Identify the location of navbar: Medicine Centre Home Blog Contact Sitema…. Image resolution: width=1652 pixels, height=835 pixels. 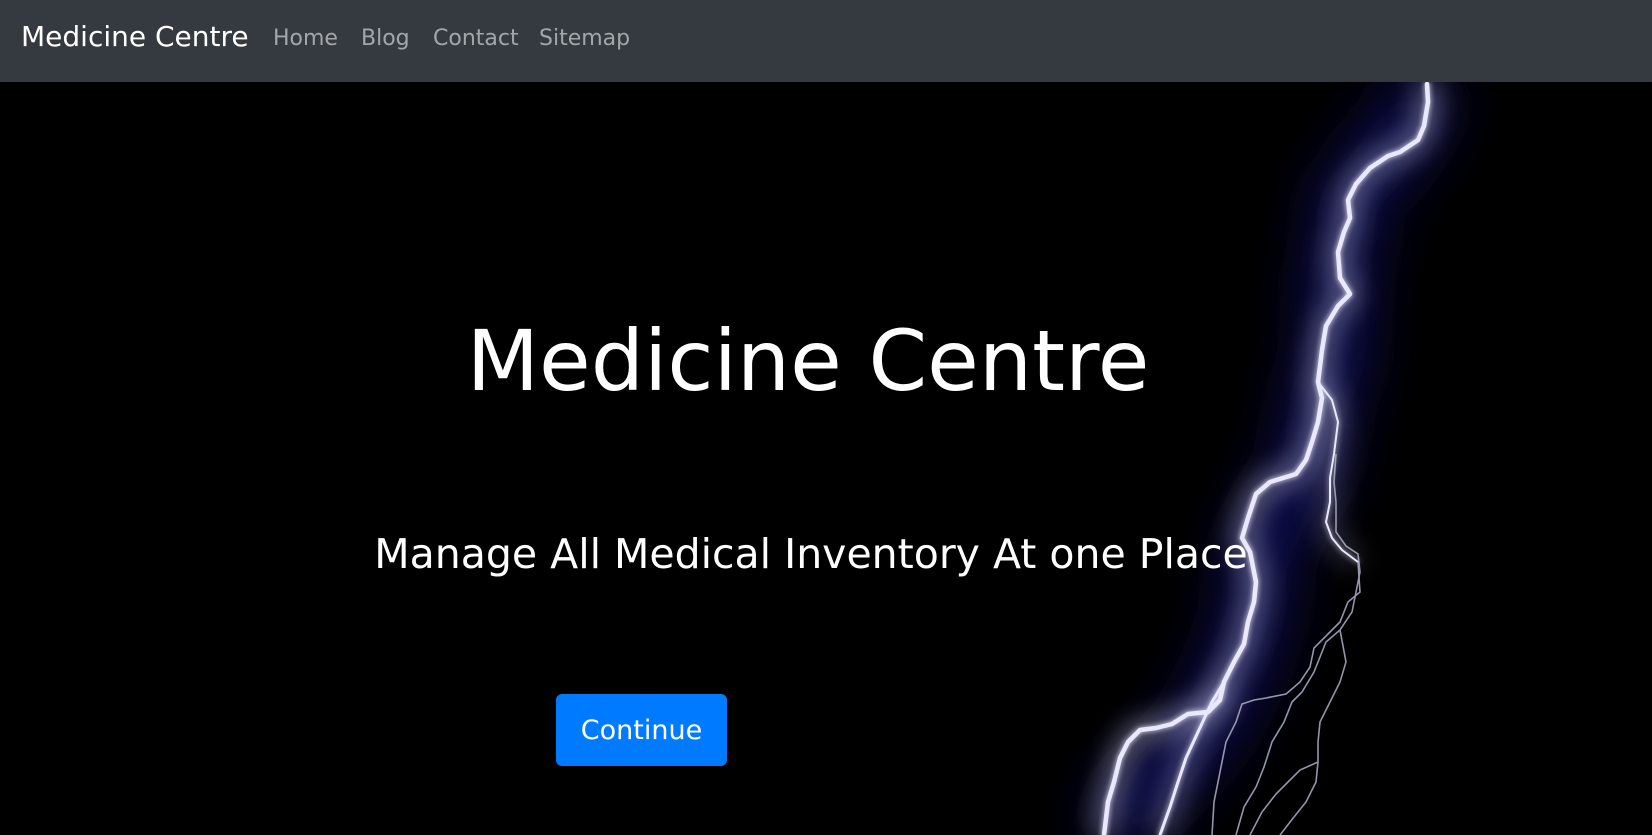
(826, 41).